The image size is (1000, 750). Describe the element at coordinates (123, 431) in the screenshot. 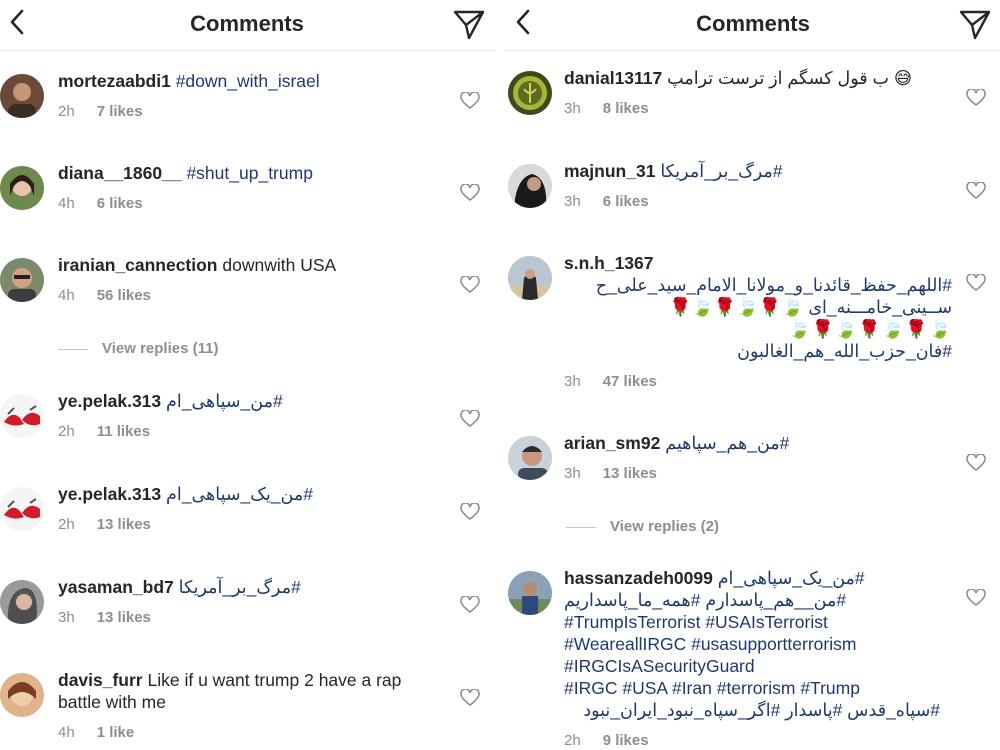

I see `comment-likes: 11 likes` at that location.